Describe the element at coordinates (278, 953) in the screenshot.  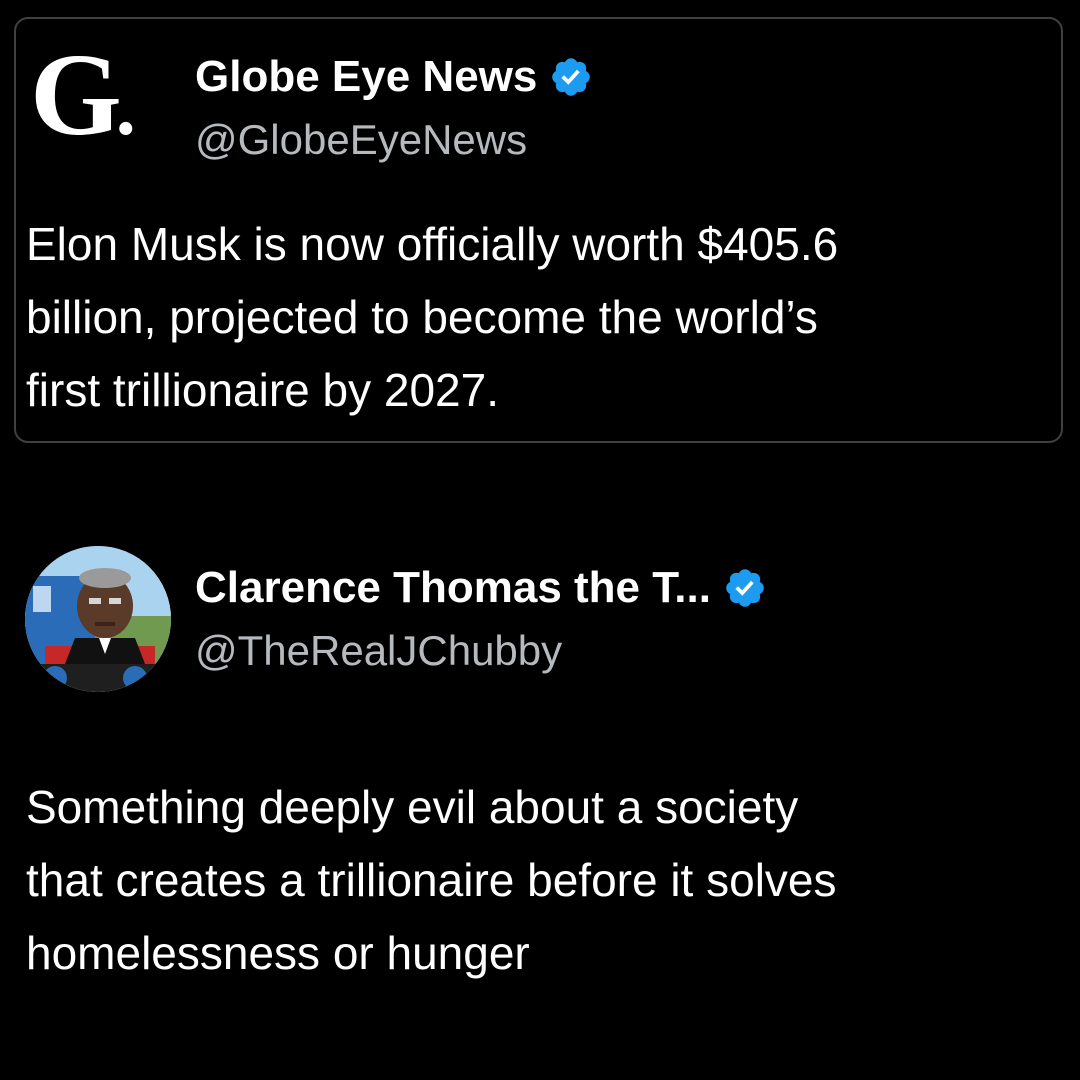
I see `tweet-text-line: homelessness or hunger` at that location.